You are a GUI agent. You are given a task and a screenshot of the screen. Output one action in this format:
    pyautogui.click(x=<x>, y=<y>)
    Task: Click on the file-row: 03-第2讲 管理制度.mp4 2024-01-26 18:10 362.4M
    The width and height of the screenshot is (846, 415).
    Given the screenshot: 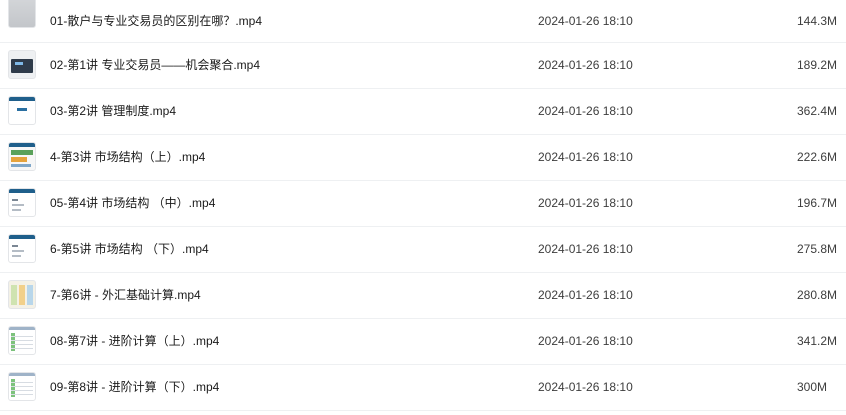 What is the action you would take?
    pyautogui.click(x=423, y=112)
    